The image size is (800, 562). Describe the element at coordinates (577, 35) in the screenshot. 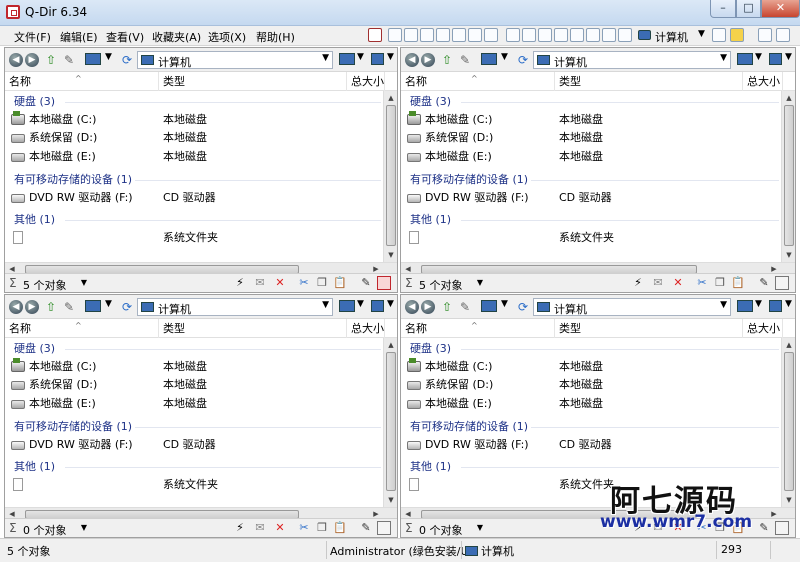

I see `tile-5-icon` at that location.